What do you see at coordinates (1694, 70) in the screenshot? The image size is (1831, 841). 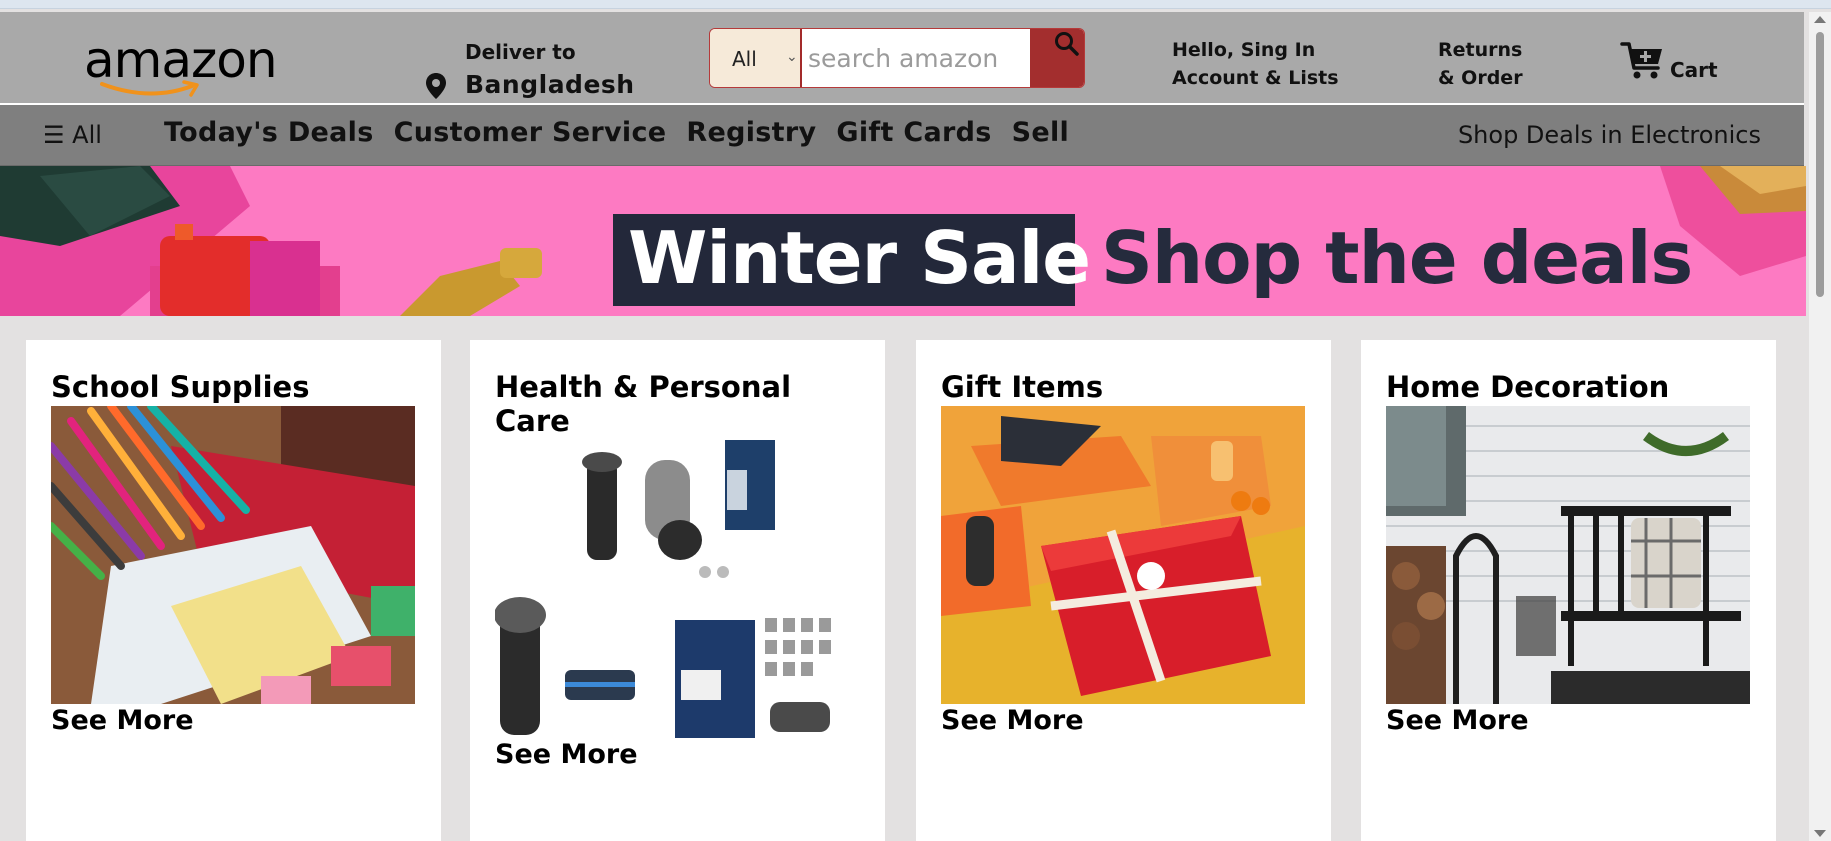 I see `cart-label: Cart` at bounding box center [1694, 70].